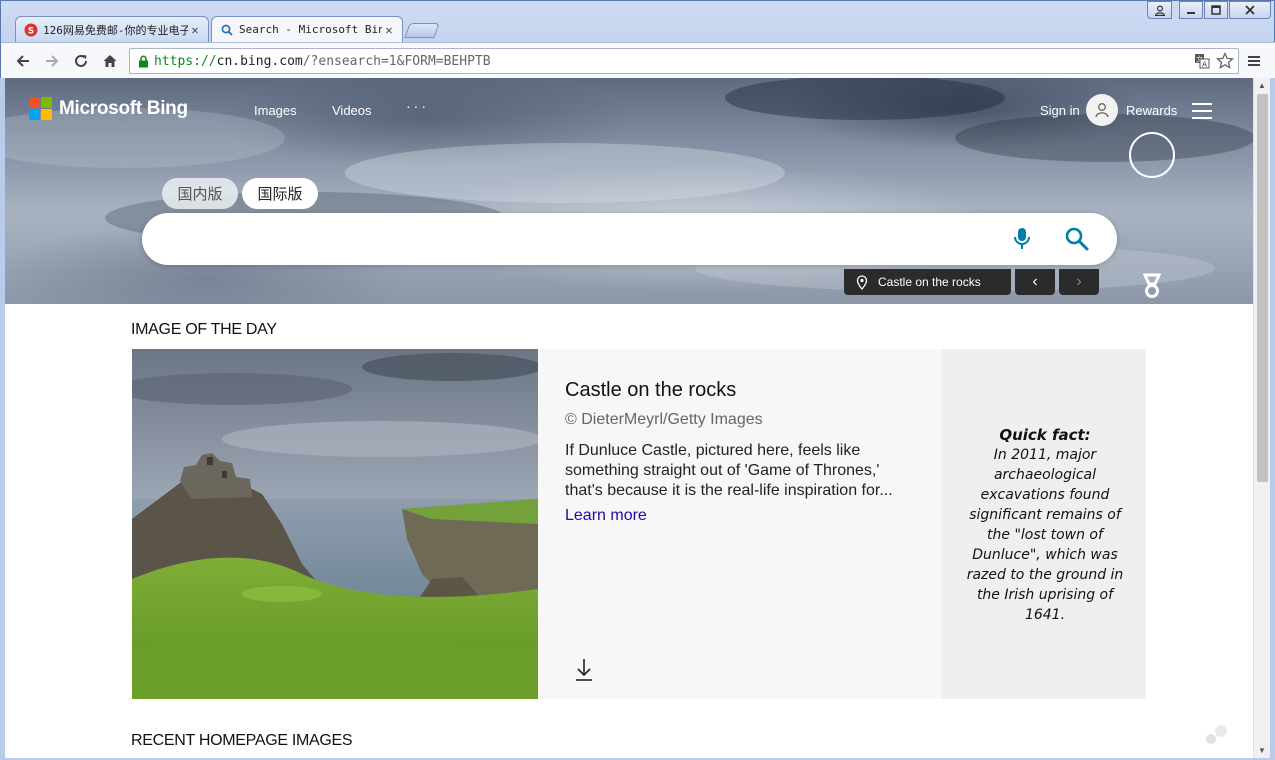 This screenshot has width=1275, height=760. Describe the element at coordinates (1254, 61) in the screenshot. I see `browser-menu-icon` at that location.